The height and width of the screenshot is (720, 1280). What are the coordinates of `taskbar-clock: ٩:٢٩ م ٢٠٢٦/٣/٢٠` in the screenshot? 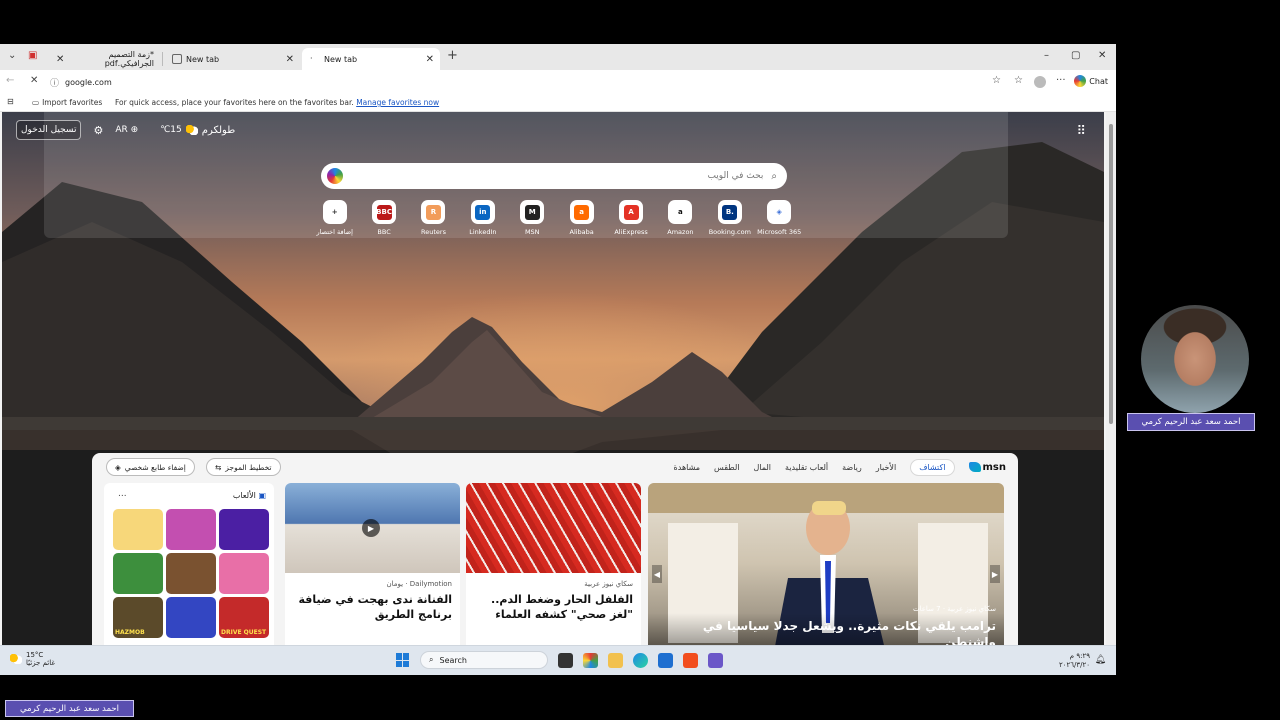 It's located at (1074, 661).